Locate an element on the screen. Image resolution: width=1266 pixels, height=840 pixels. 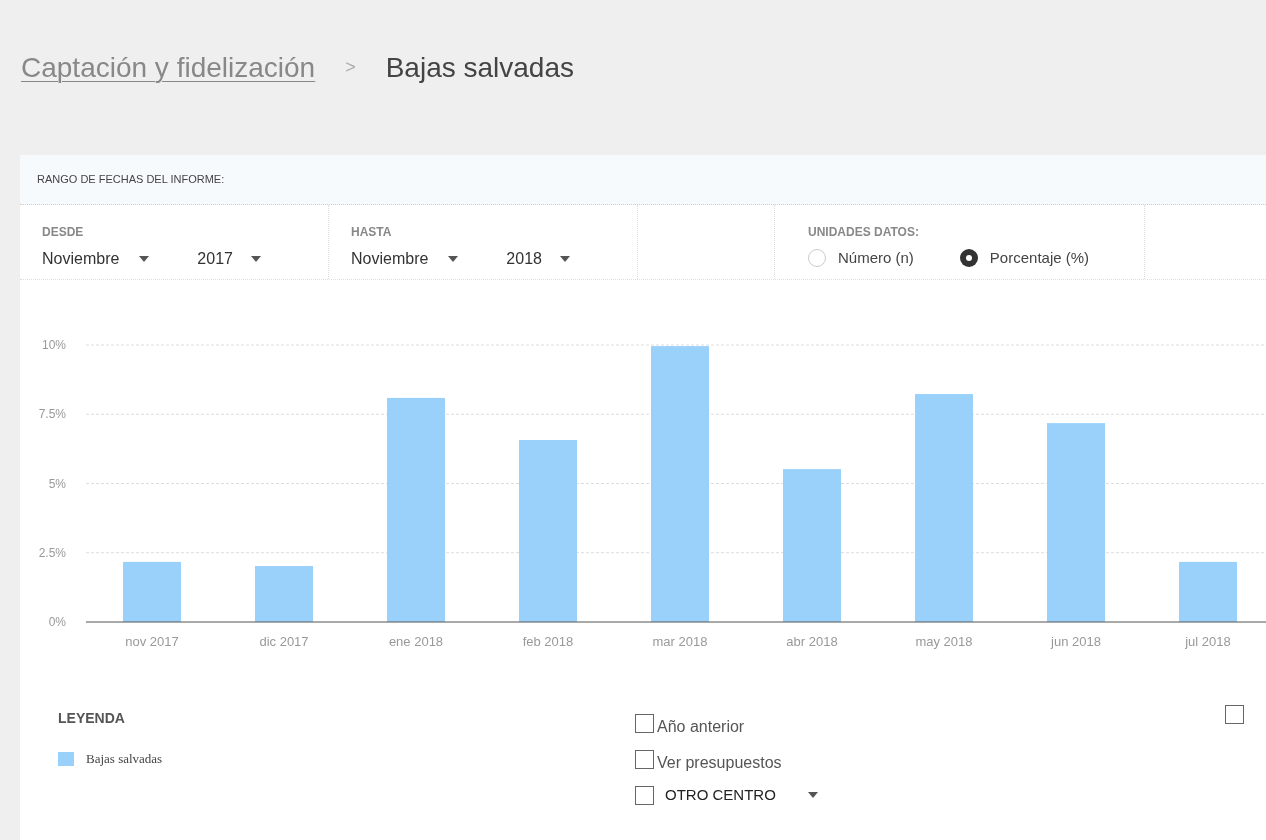
field-label: DESDE is located at coordinates (63, 232).